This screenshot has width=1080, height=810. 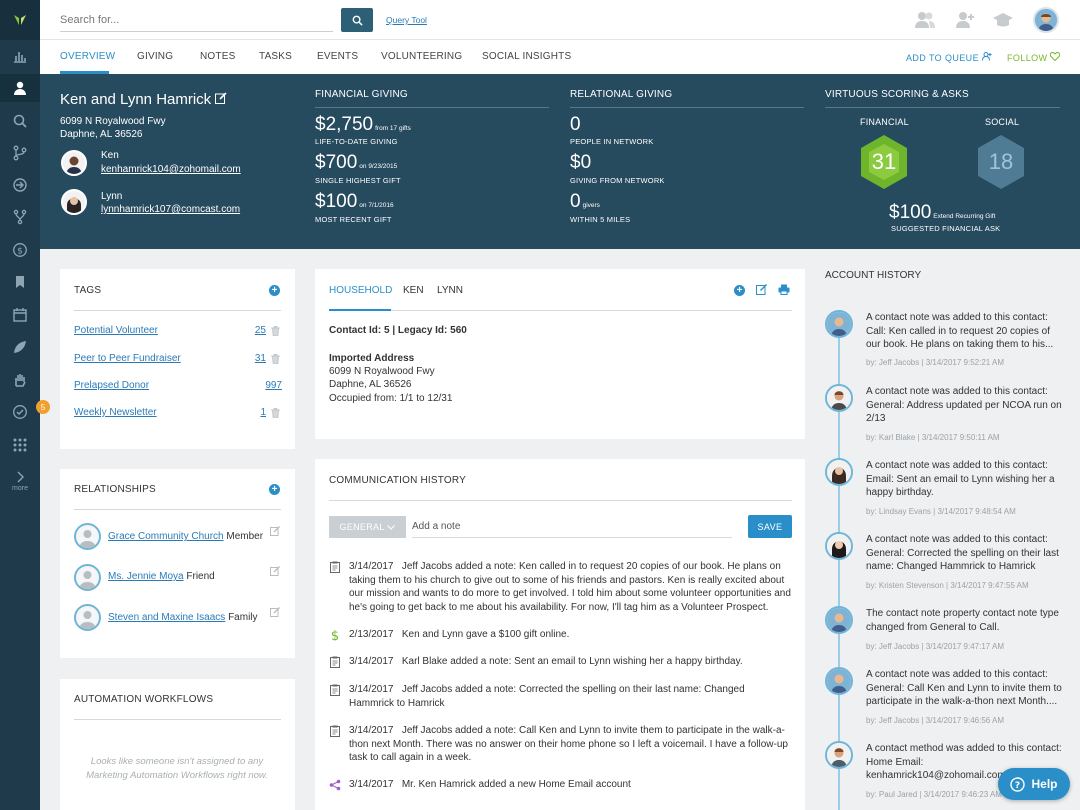 I want to click on grid-icon, so click(x=20, y=445).